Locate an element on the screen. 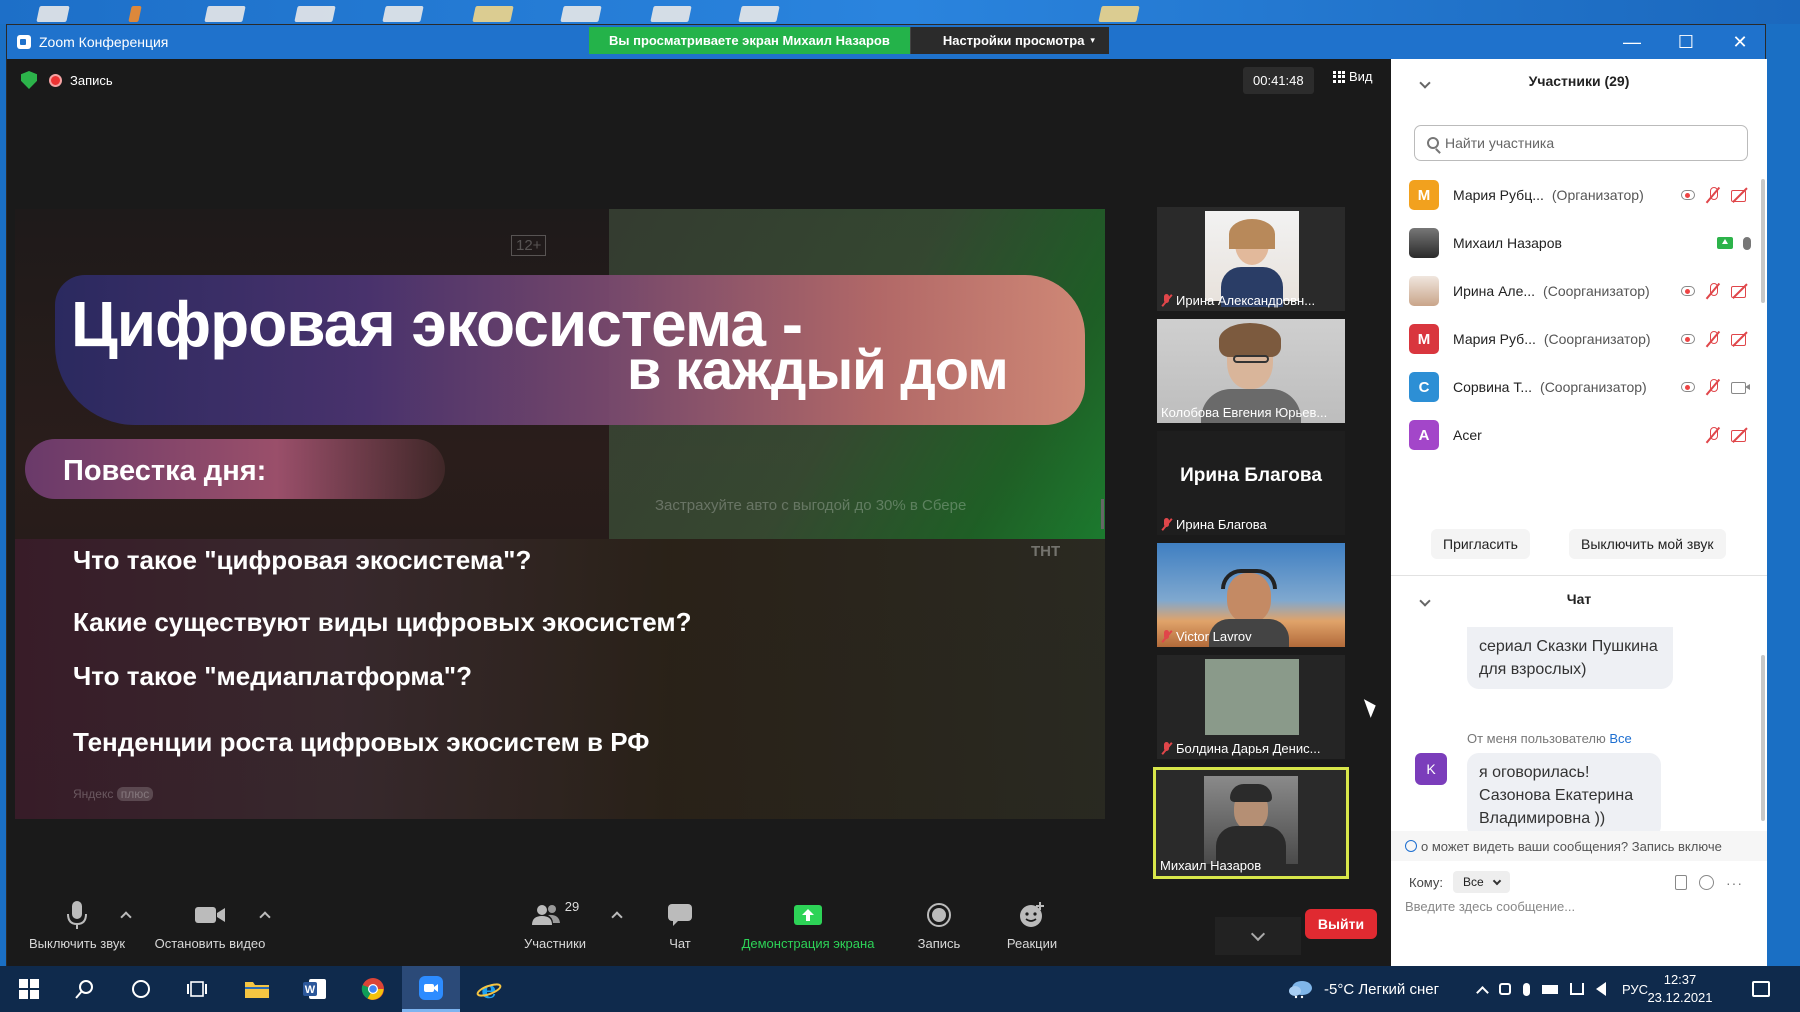 This screenshot has width=1800, height=1012. video-tile: Victor Lavrov is located at coordinates (1251, 595).